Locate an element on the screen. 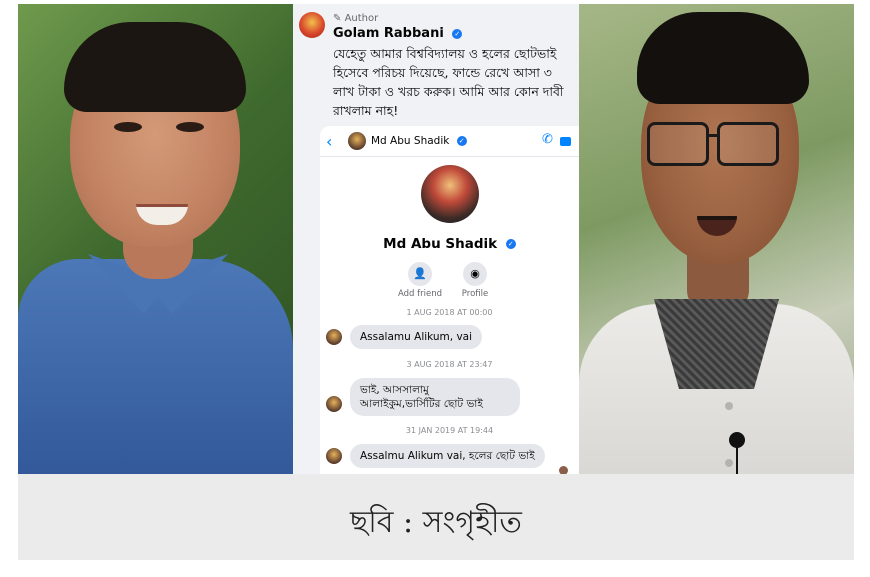  author-tag: ✎ Author is located at coordinates (355, 18).